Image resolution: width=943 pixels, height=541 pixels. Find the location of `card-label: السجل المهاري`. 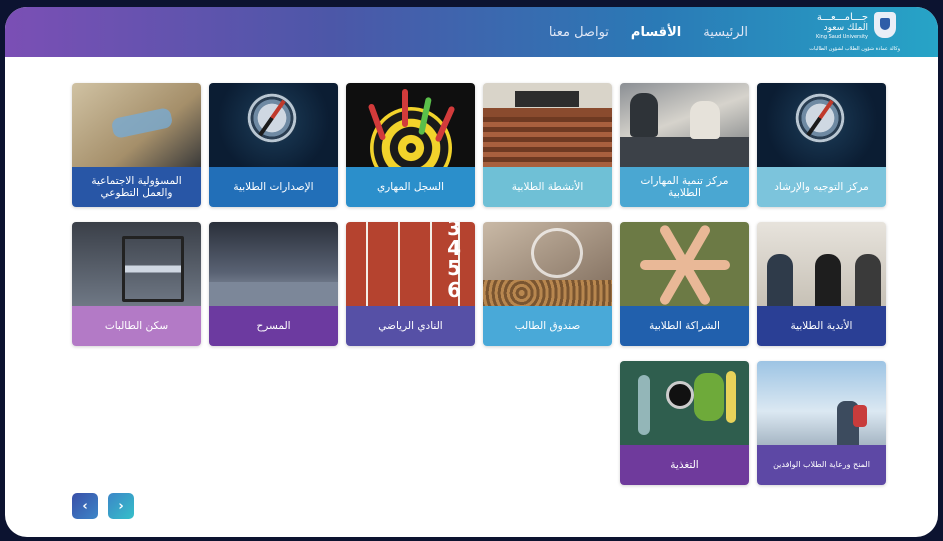

card-label: السجل المهاري is located at coordinates (410, 187).